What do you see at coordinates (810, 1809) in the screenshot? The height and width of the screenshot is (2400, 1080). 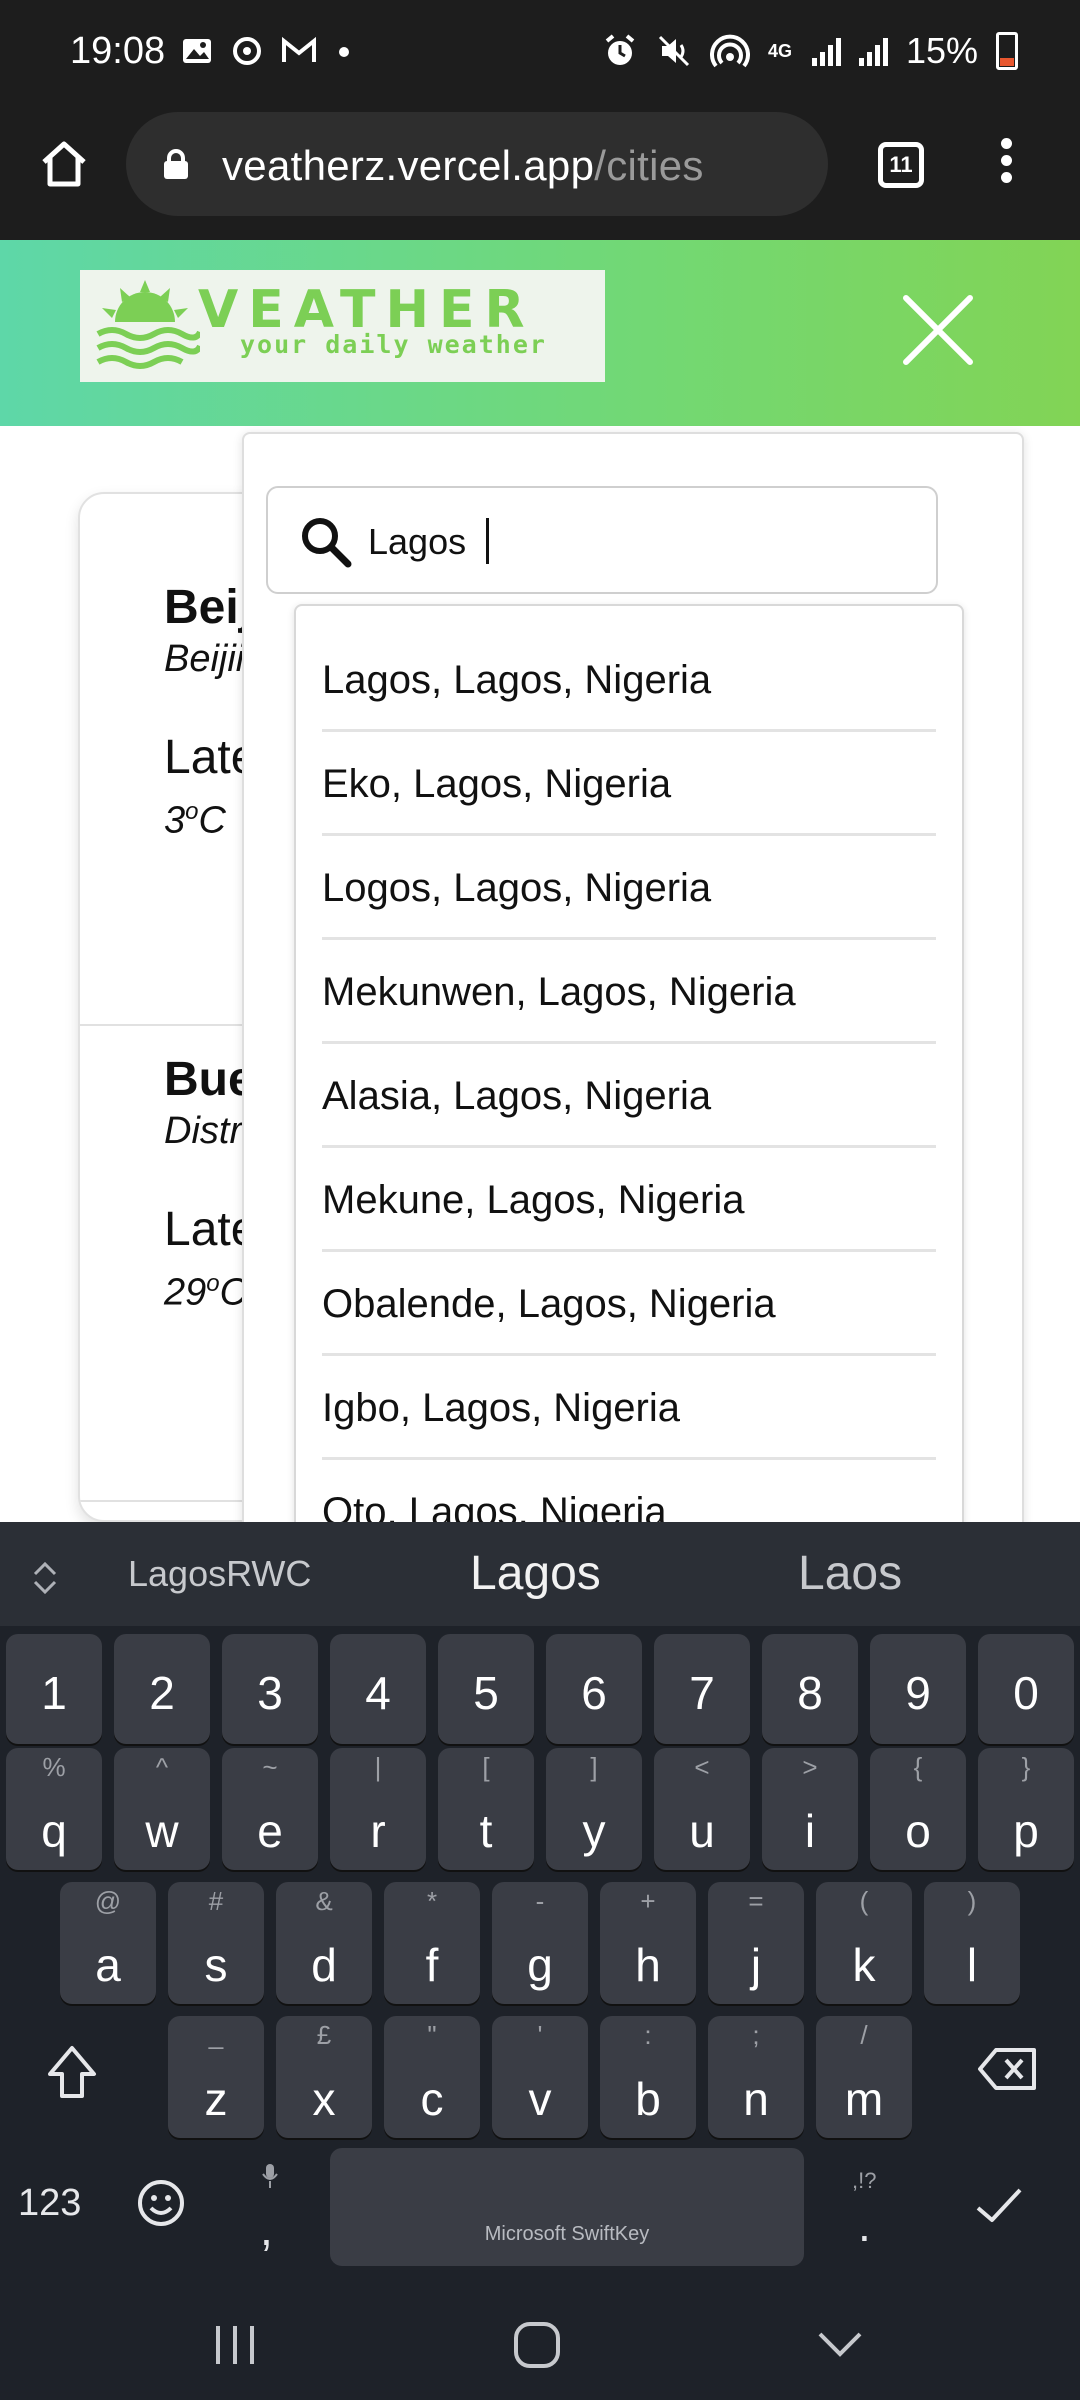 I see `key-i: > i` at bounding box center [810, 1809].